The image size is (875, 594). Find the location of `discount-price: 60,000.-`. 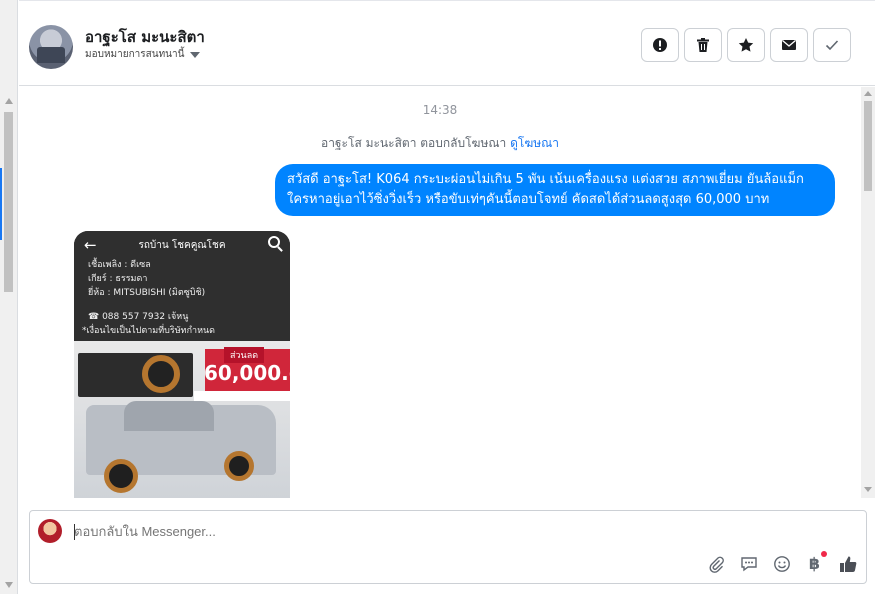

discount-price: 60,000.- is located at coordinates (247, 373).